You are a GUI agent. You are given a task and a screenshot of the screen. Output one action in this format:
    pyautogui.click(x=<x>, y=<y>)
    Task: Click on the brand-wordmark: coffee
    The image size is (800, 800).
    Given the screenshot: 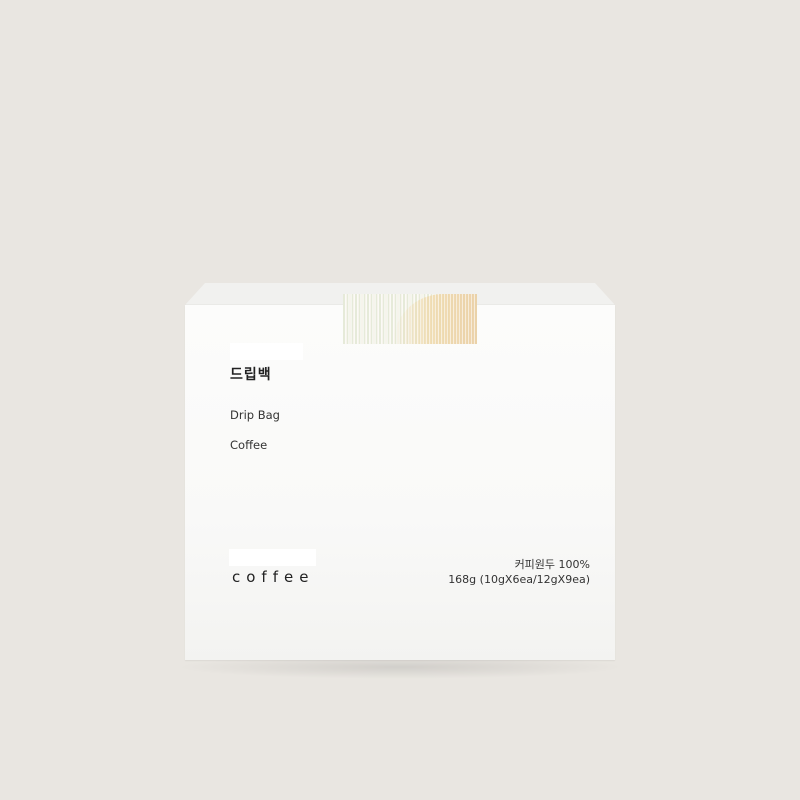 What is the action you would take?
    pyautogui.click(x=273, y=577)
    